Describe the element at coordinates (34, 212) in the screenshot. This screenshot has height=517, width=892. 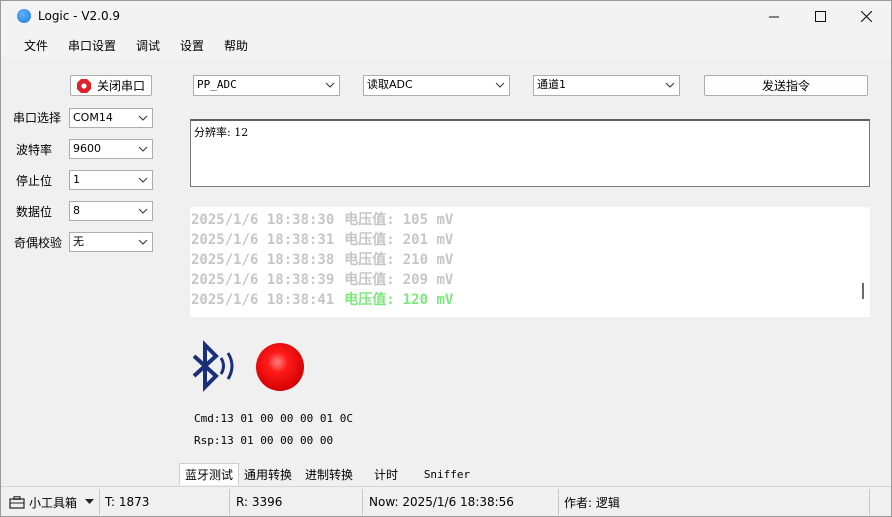
I see `data-bits-label: 数据位` at that location.